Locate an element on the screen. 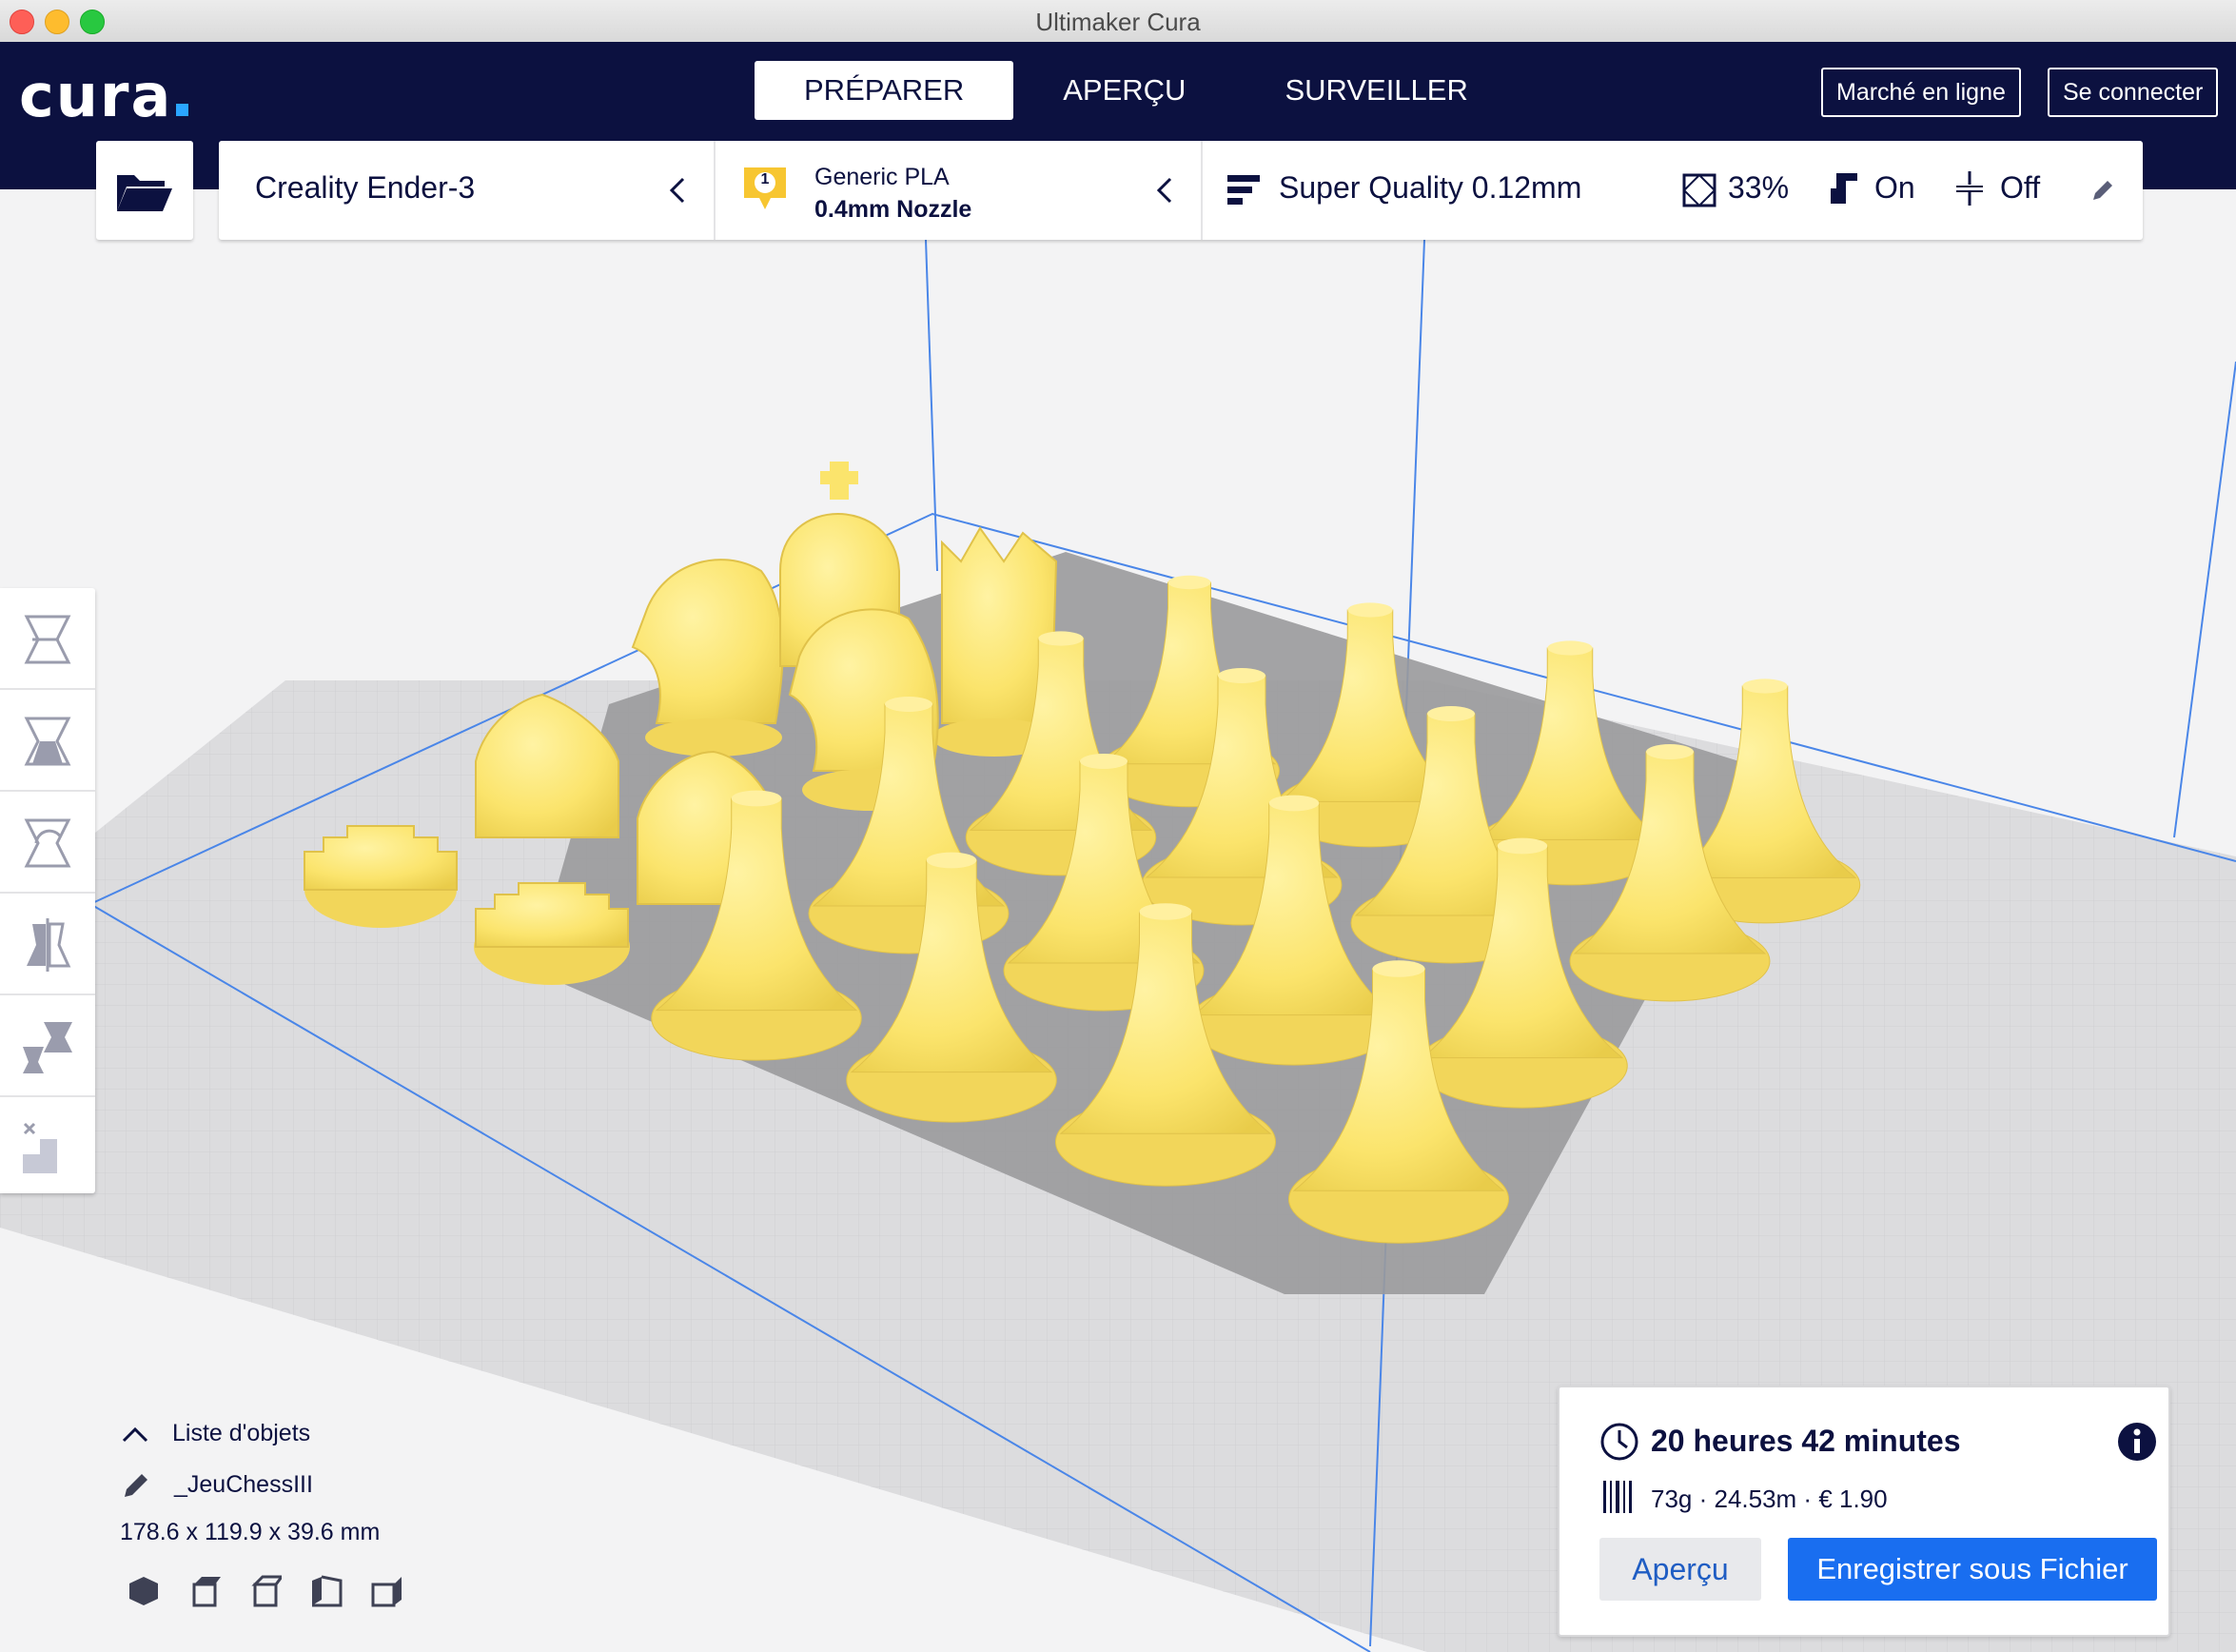 Image resolution: width=2236 pixels, height=1652 pixels. print-settings-selector: Super Quality 0.12mm 33% On Off is located at coordinates (1673, 191).